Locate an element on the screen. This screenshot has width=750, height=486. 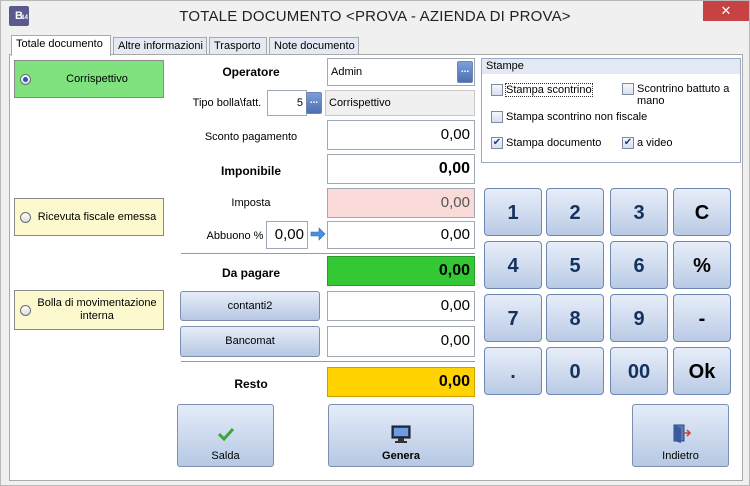
arrow-right-icon is located at coordinates (318, 234).